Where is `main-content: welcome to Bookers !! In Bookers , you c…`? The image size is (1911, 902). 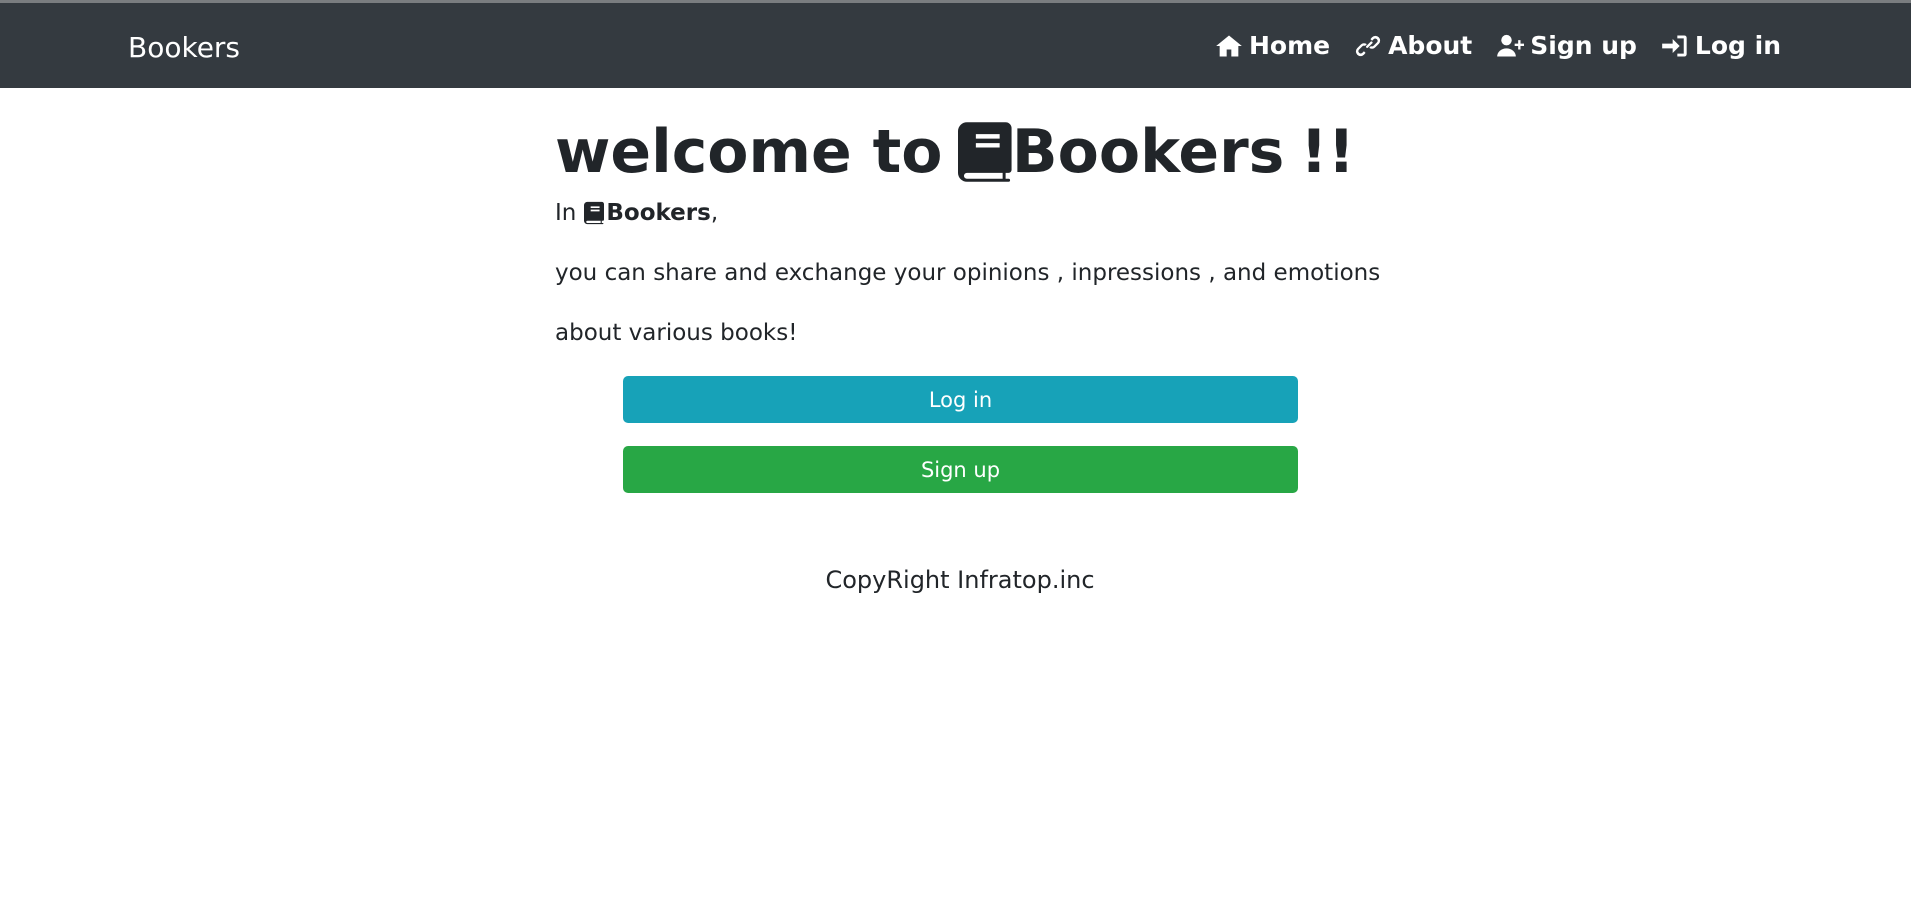
main-content: welcome to Bookers !! In Bookers , you c… is located at coordinates (968, 229).